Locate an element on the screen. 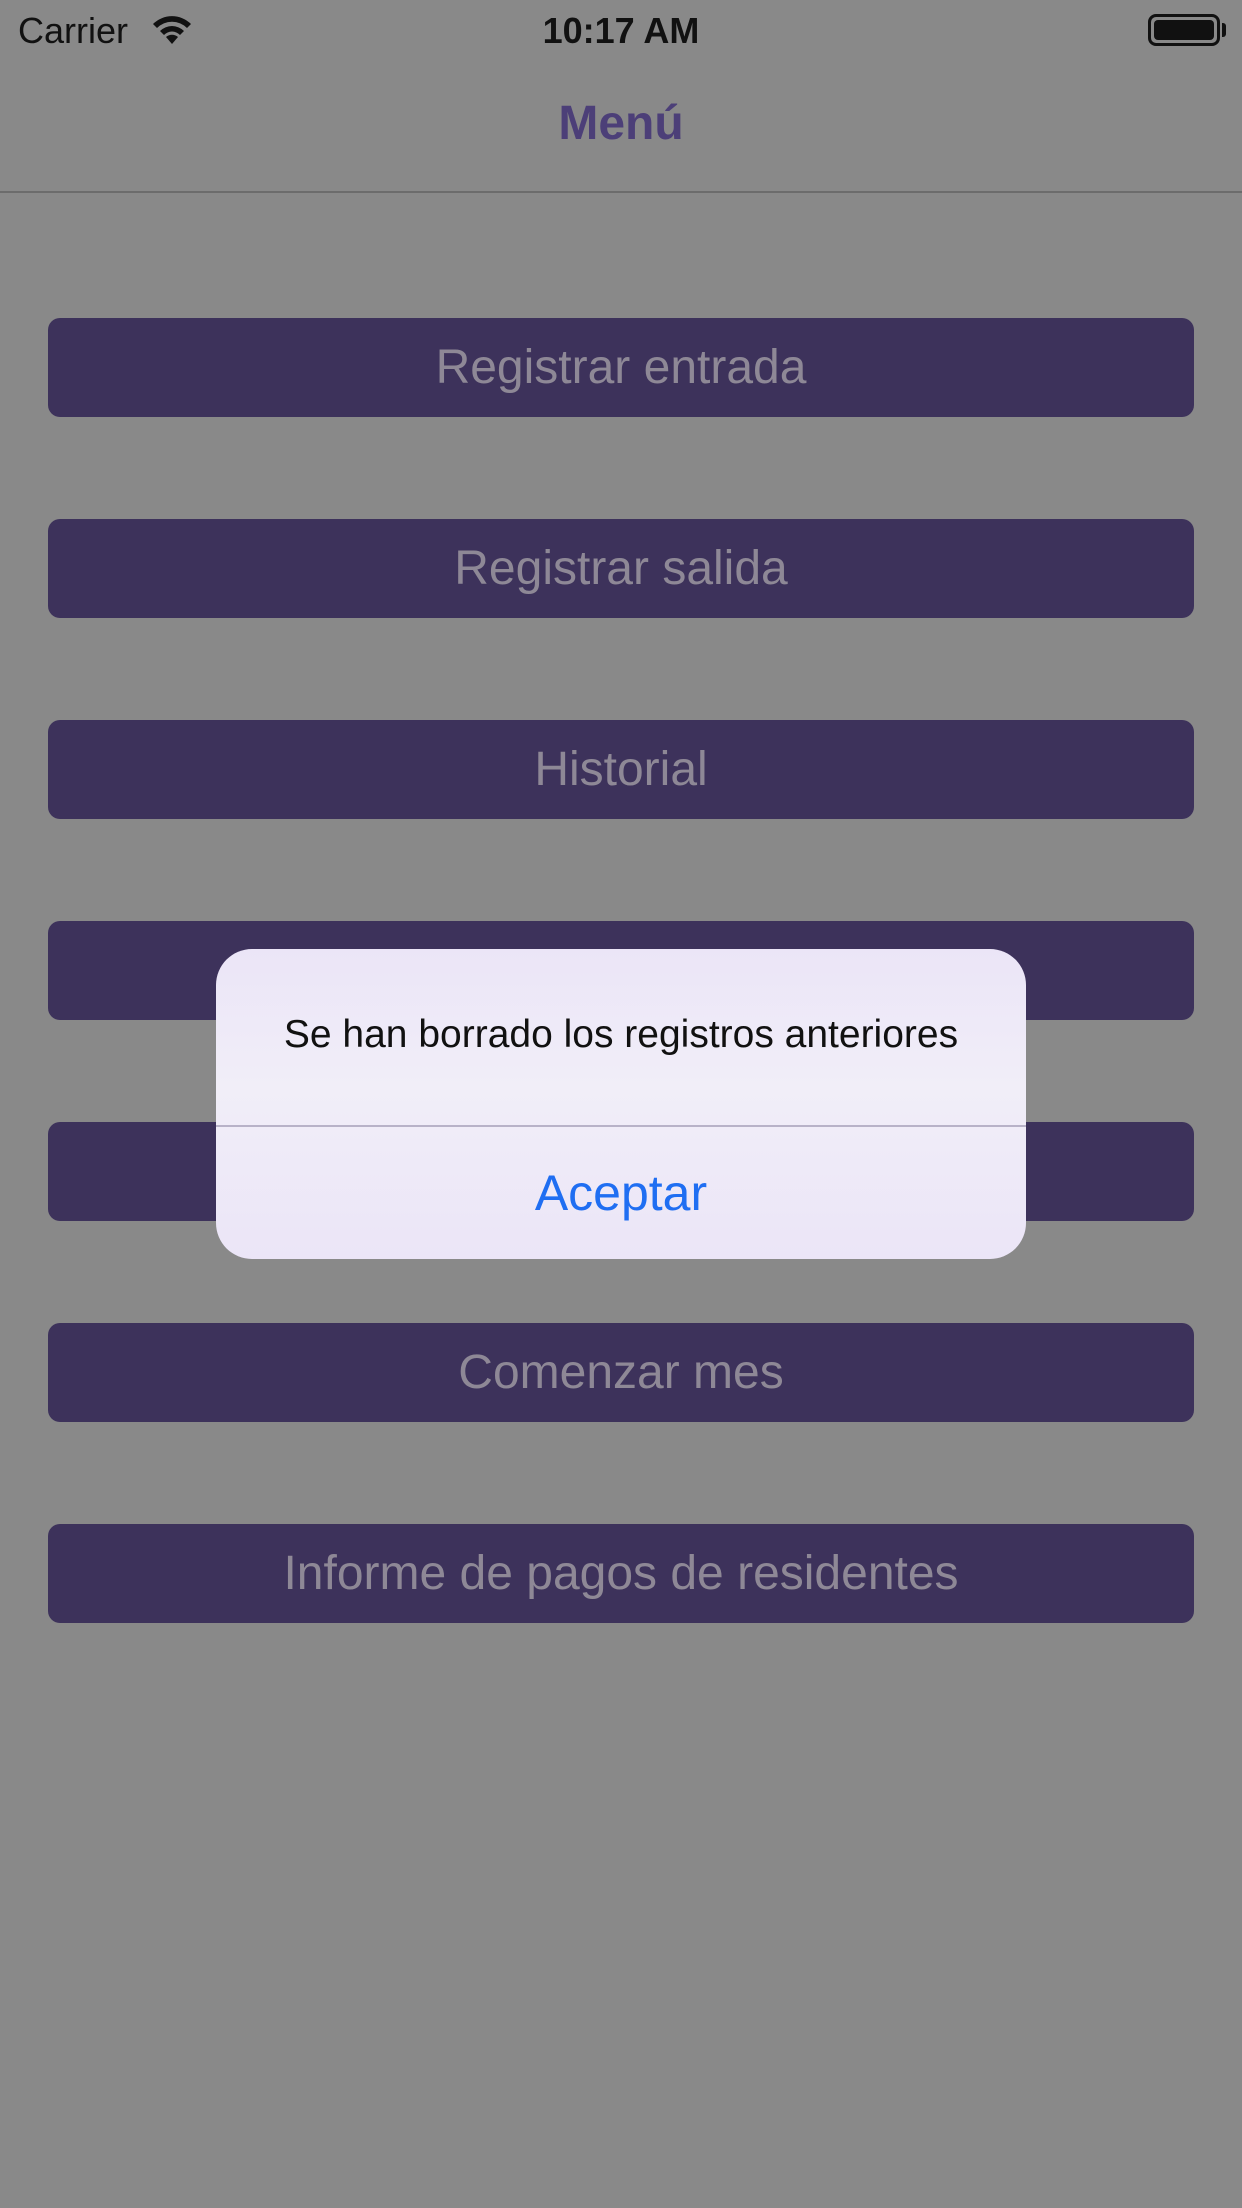 Image resolution: width=1242 pixels, height=2208 pixels. battery-tip is located at coordinates (1224, 30).